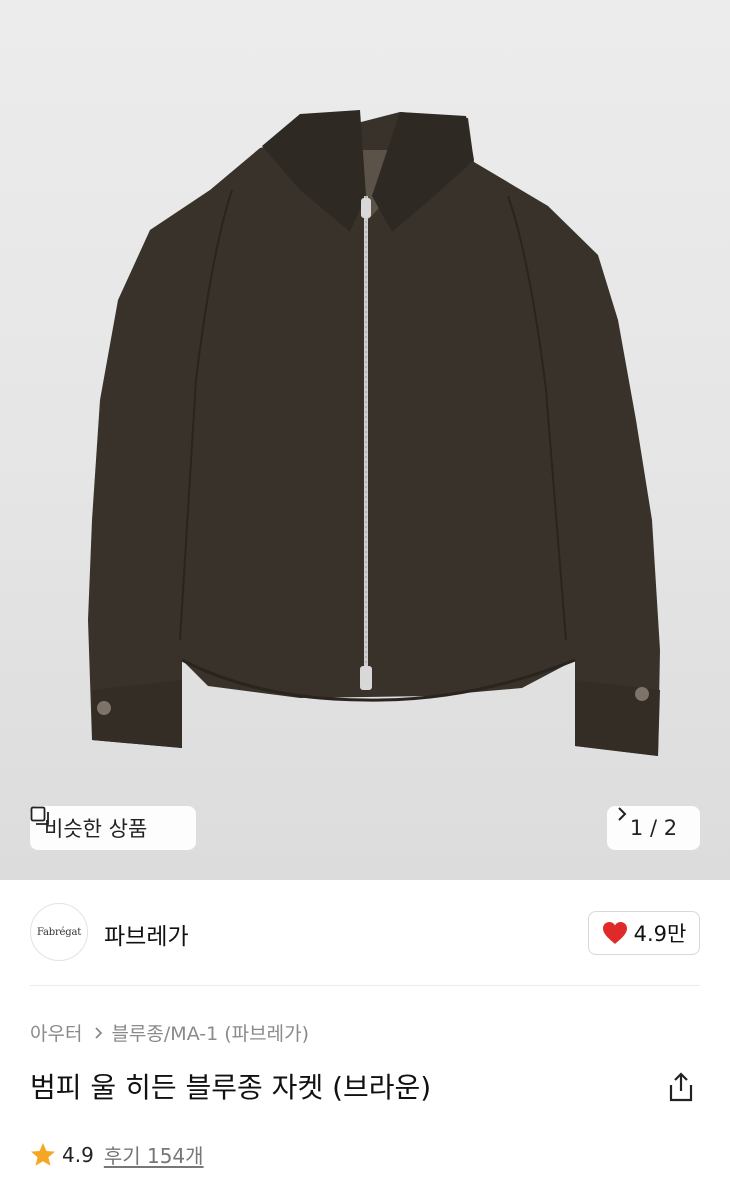  I want to click on like-button: 4.9만, so click(644, 933).